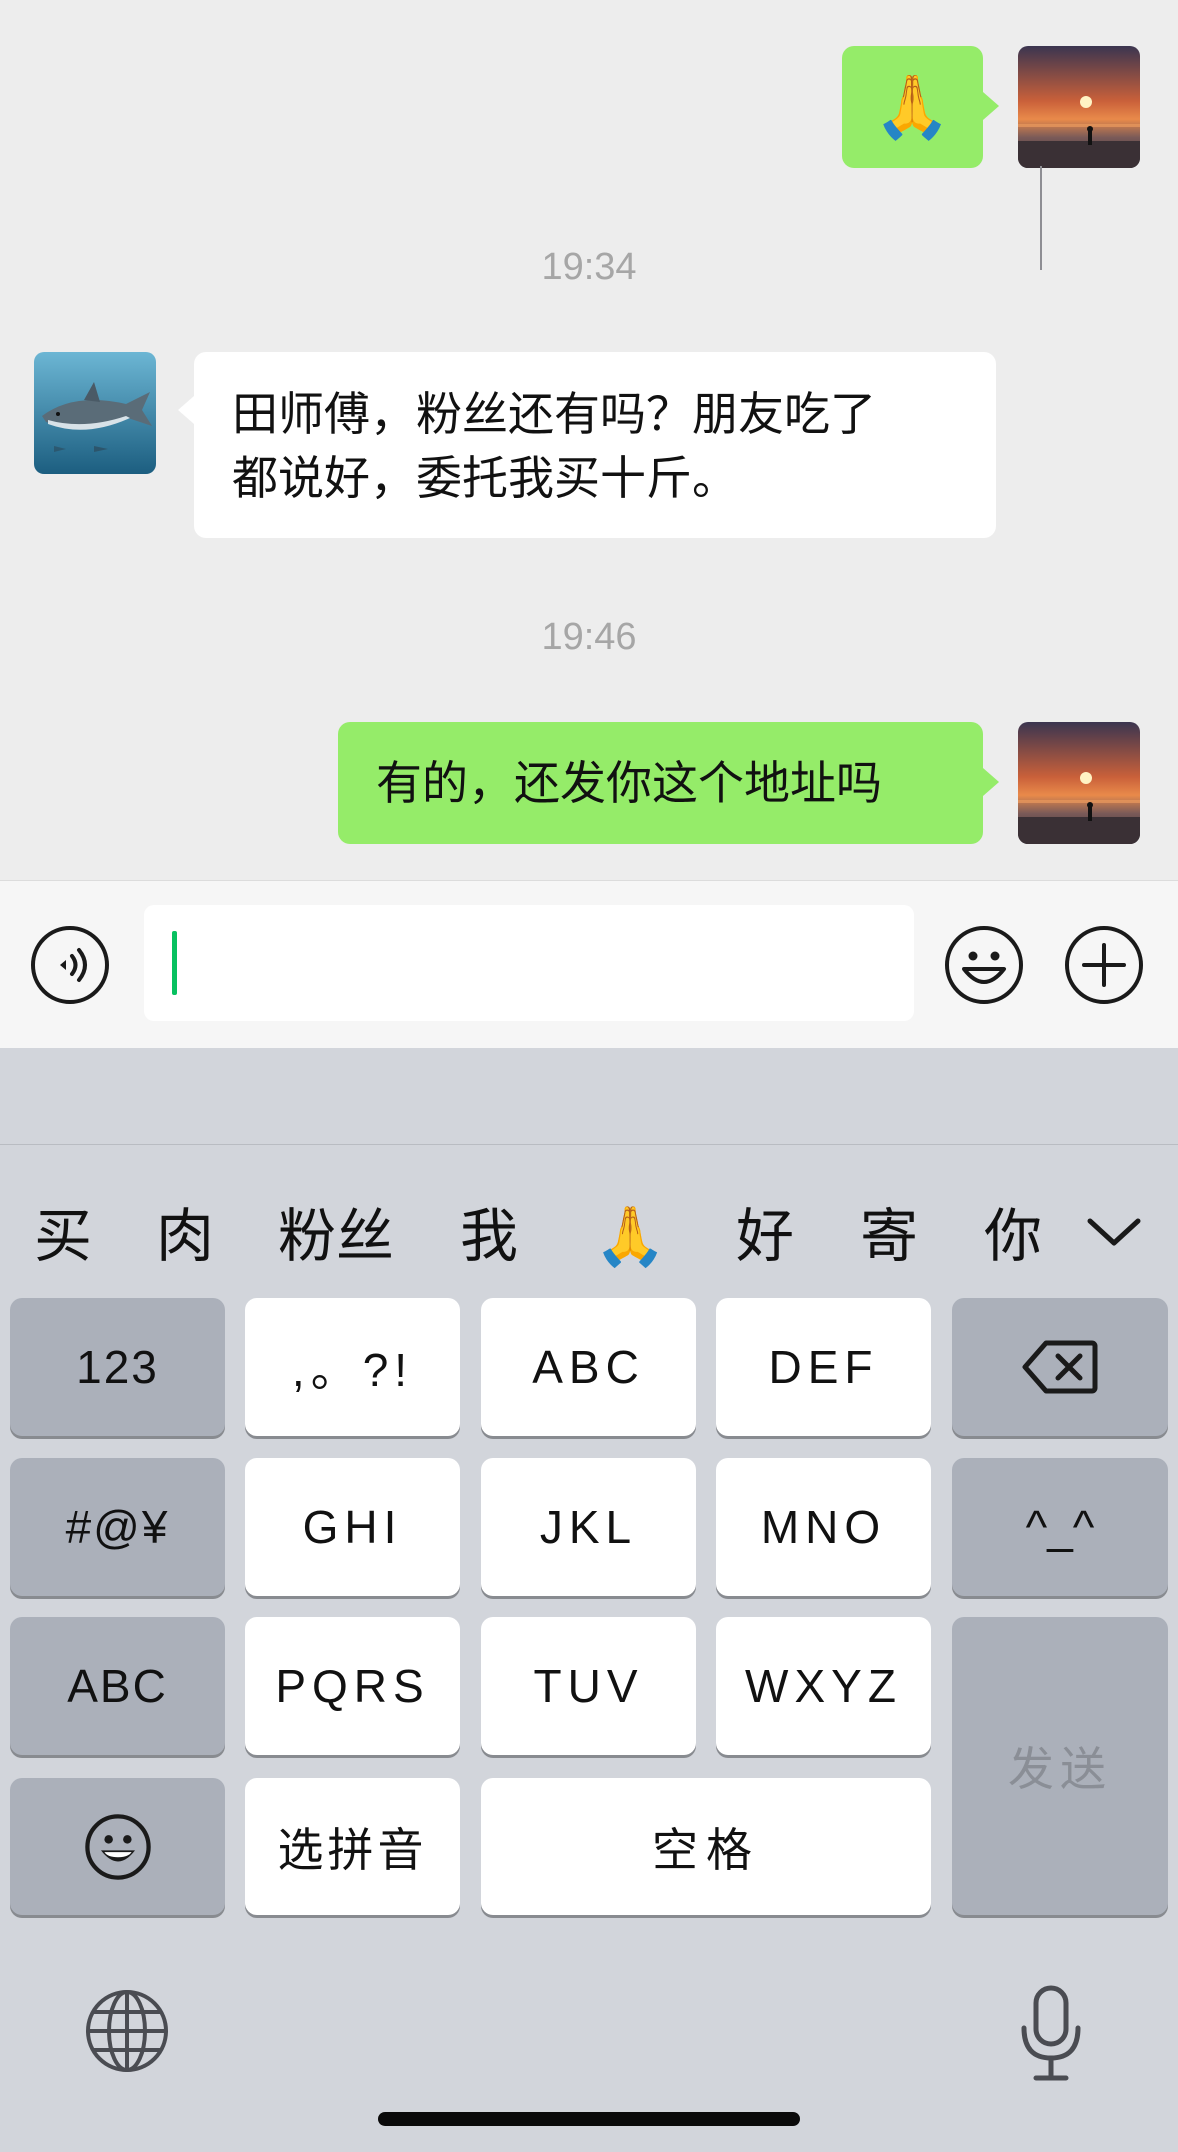  What do you see at coordinates (529, 963) in the screenshot?
I see `message-text-input` at bounding box center [529, 963].